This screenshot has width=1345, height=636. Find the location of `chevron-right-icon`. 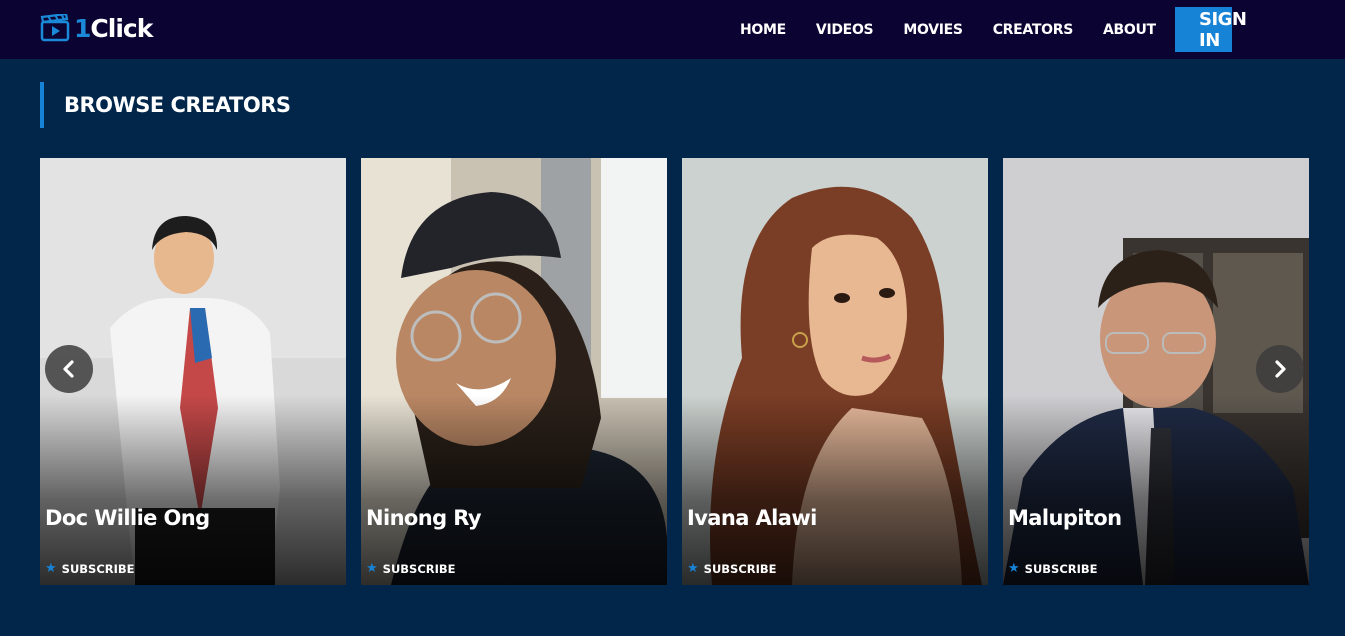

chevron-right-icon is located at coordinates (1280, 369).